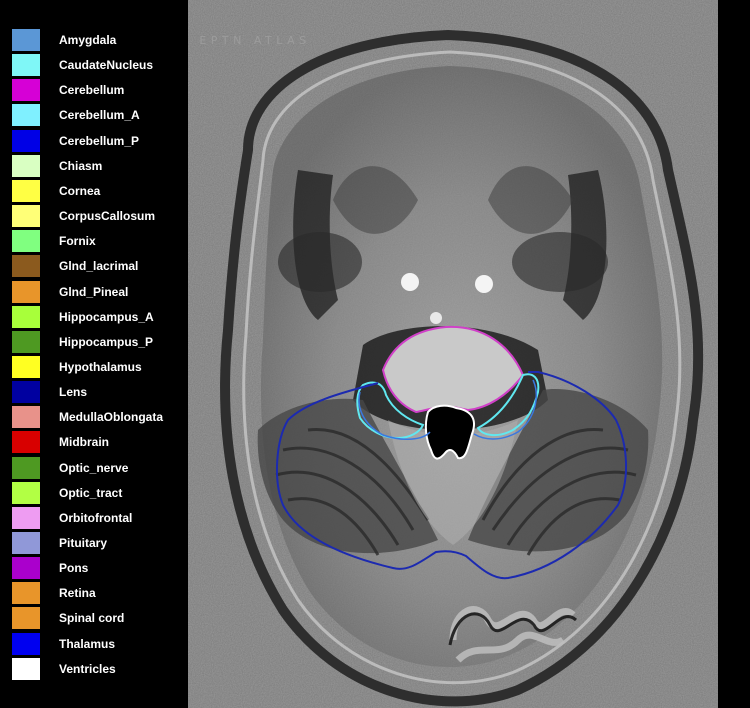  What do you see at coordinates (96, 517) in the screenshot?
I see `legend-label: Orbitofrontal` at bounding box center [96, 517].